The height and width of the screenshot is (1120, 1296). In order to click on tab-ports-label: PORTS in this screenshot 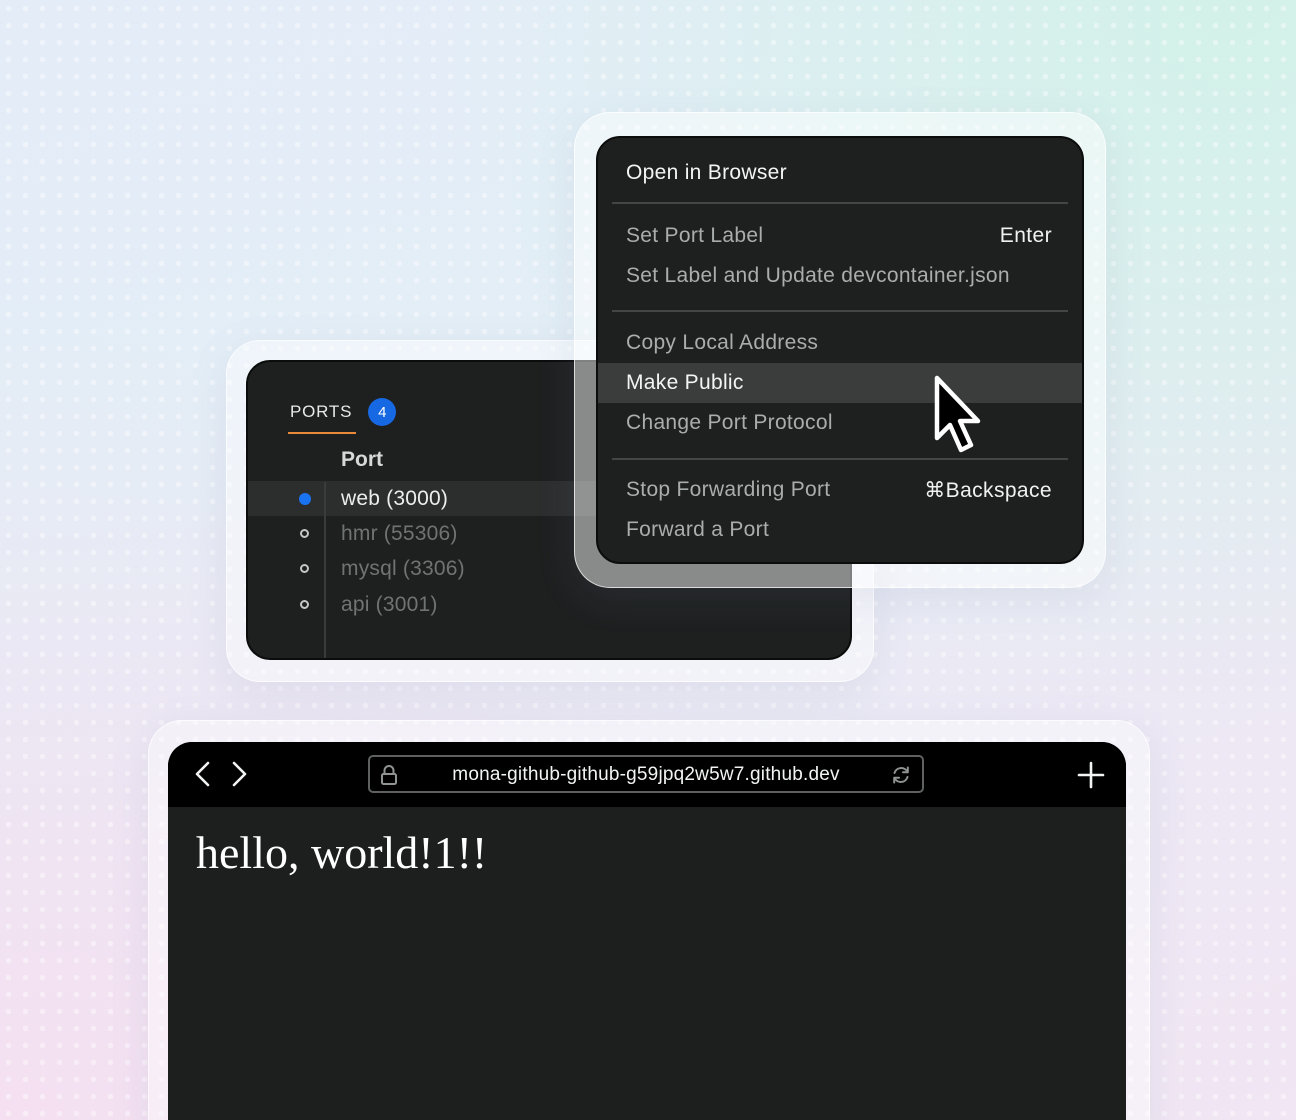, I will do `click(321, 411)`.